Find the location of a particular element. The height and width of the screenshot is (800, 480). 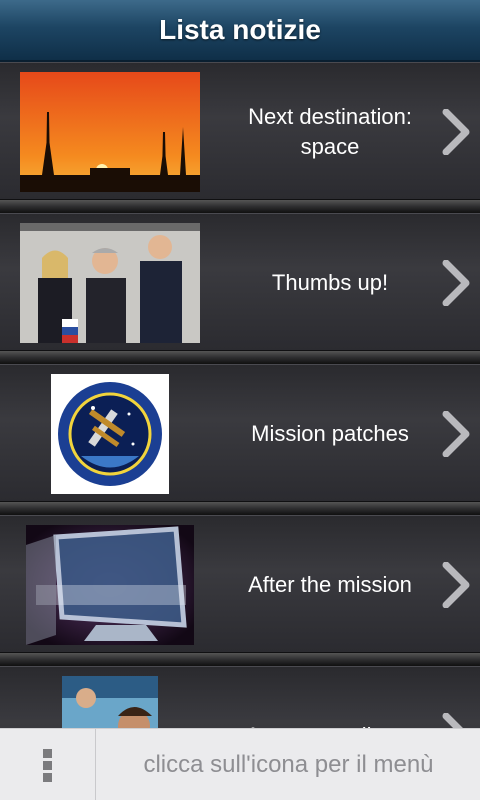

soyuz-mission-patch-image is located at coordinates (110, 434).